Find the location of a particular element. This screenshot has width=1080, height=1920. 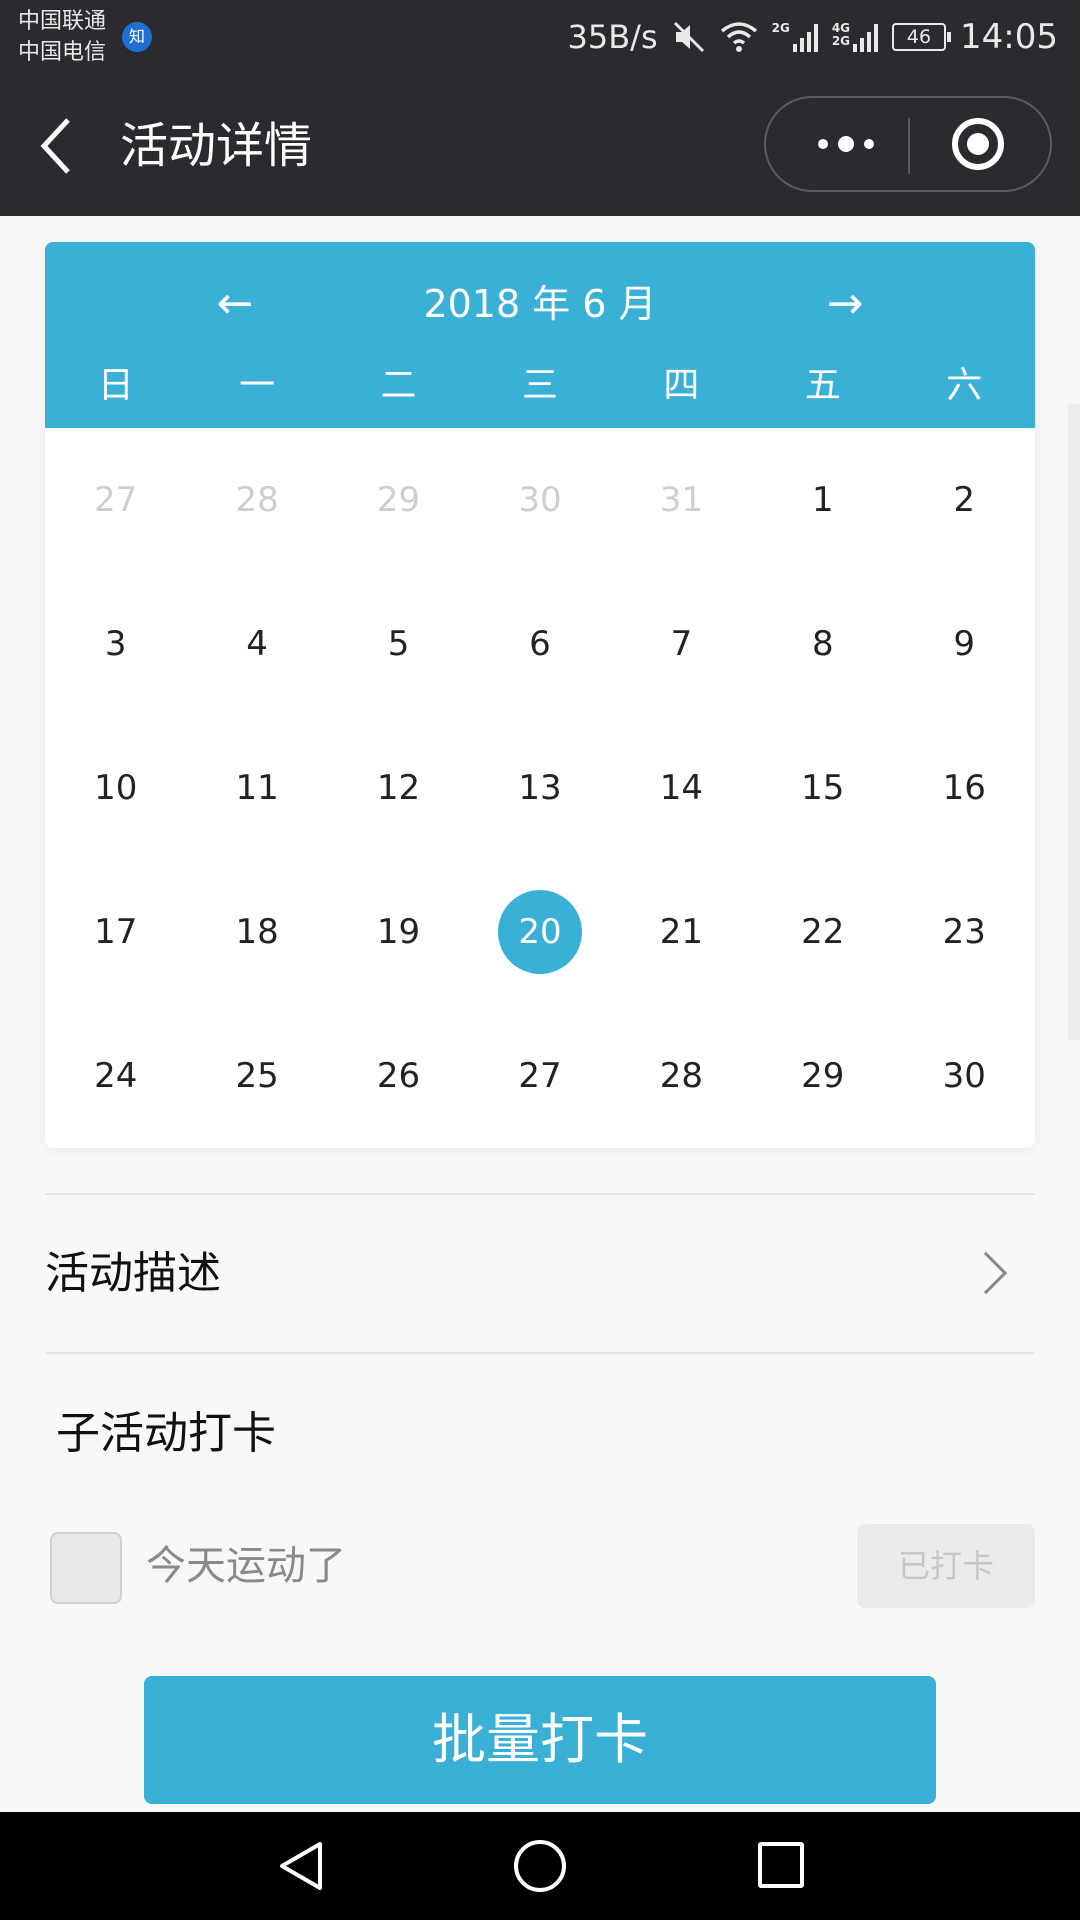

weekday-row: 日 一 二 三 四 五 六 is located at coordinates (540, 386).